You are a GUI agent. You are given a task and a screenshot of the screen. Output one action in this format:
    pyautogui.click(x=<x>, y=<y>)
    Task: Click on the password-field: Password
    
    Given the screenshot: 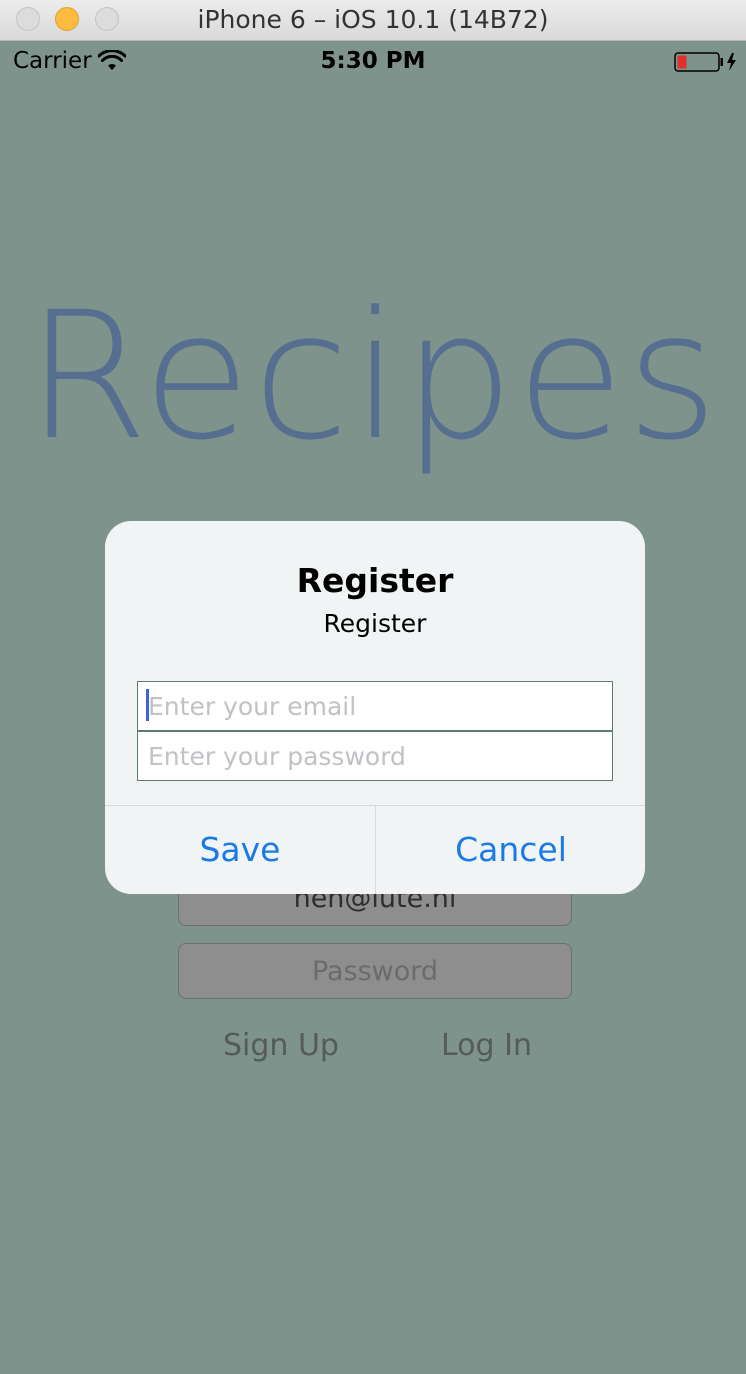 What is the action you would take?
    pyautogui.click(x=375, y=971)
    